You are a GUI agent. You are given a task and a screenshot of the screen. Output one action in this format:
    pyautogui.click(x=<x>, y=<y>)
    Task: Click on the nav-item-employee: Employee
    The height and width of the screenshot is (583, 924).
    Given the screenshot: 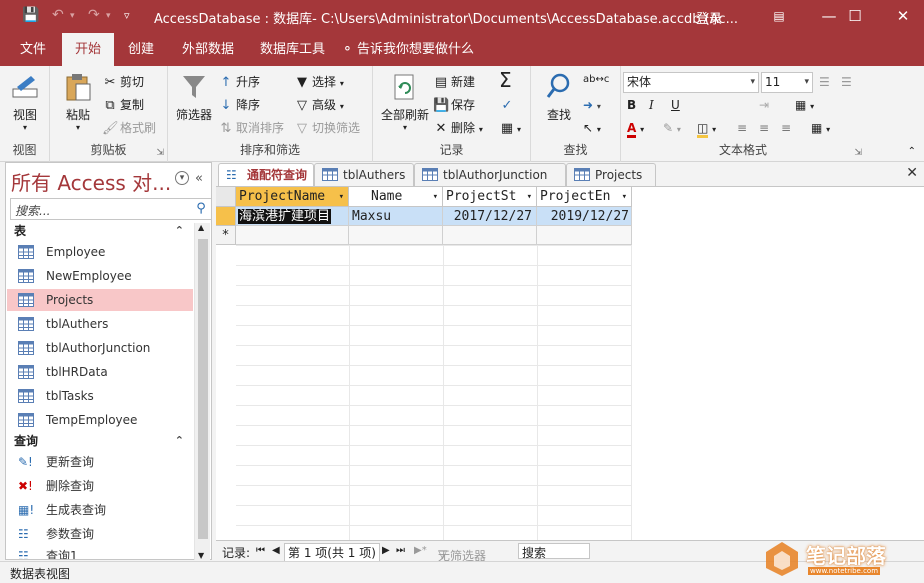 What is the action you would take?
    pyautogui.click(x=100, y=252)
    